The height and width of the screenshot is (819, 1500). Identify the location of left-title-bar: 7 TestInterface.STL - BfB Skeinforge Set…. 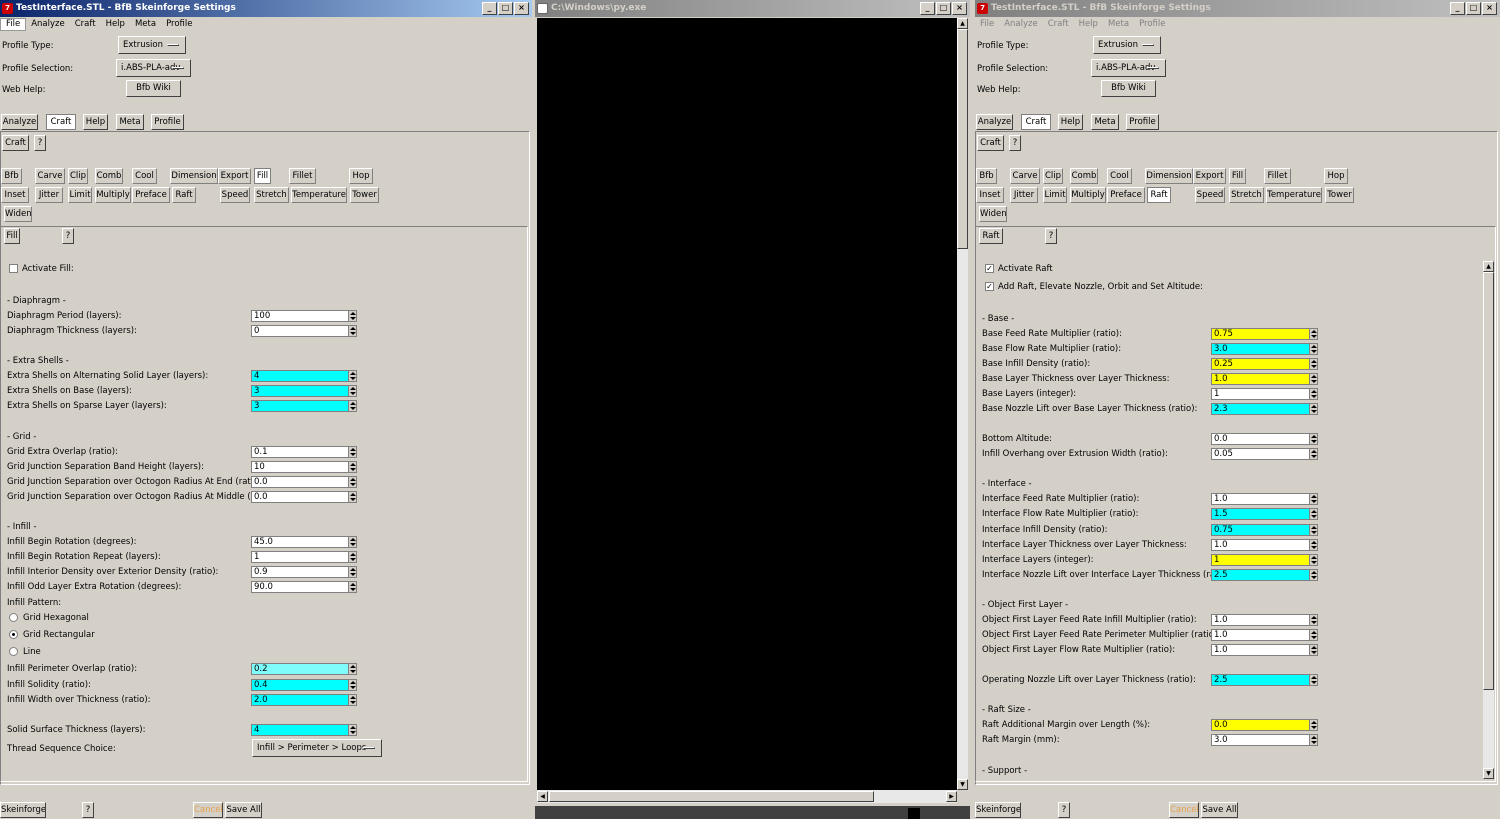
(266, 8).